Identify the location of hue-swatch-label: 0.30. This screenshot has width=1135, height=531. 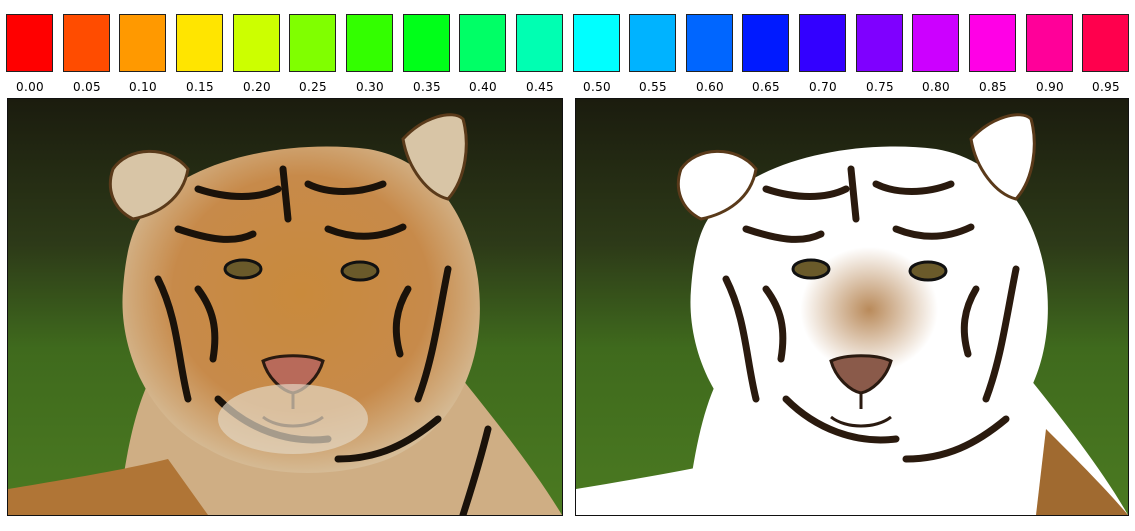
(370, 87).